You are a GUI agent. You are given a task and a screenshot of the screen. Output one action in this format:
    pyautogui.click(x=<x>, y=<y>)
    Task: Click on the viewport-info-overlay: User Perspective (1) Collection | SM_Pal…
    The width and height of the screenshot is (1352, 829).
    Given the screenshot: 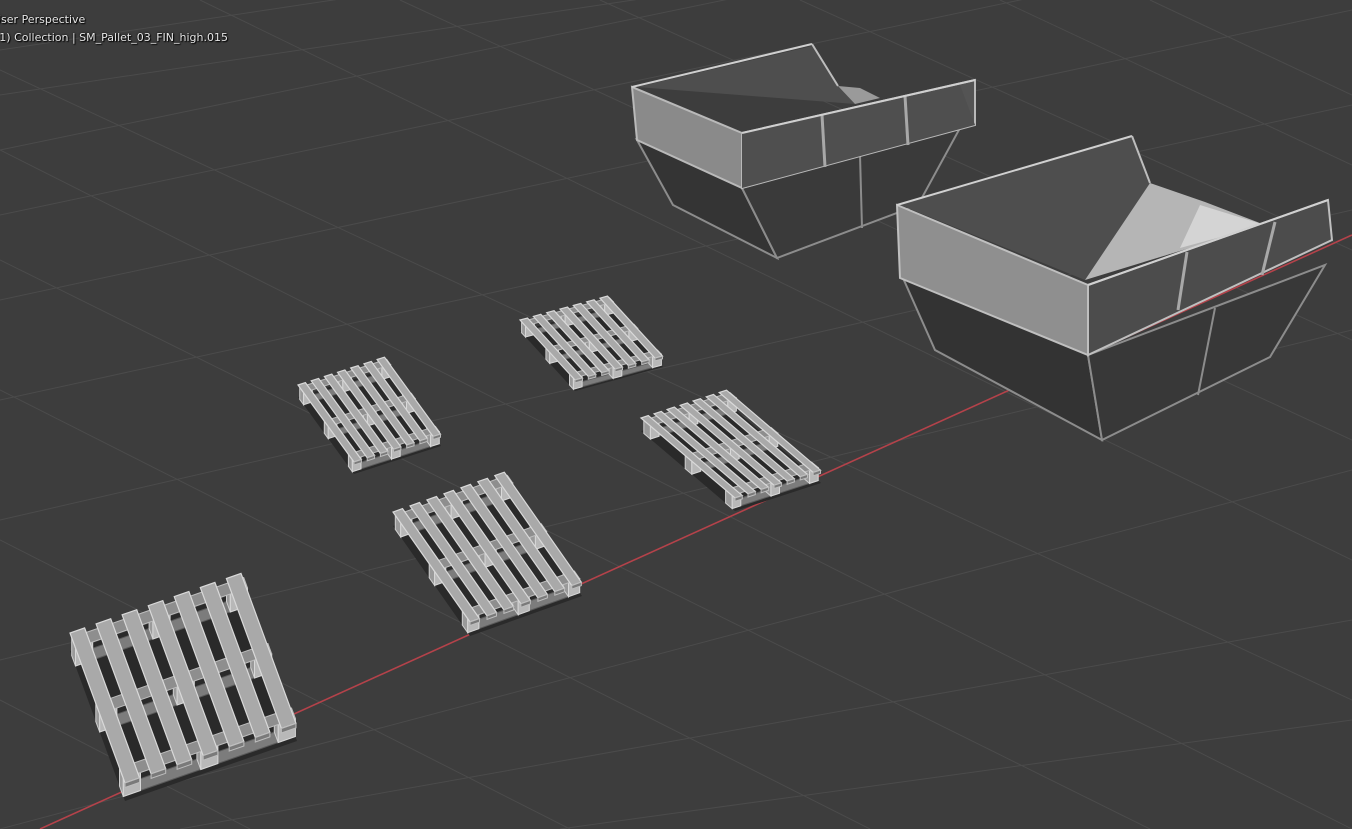 What is the action you would take?
    pyautogui.click(x=116, y=29)
    